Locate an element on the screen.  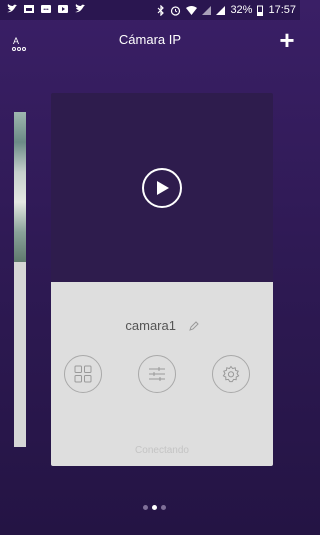
page-indicator is located at coordinates (154, 507).